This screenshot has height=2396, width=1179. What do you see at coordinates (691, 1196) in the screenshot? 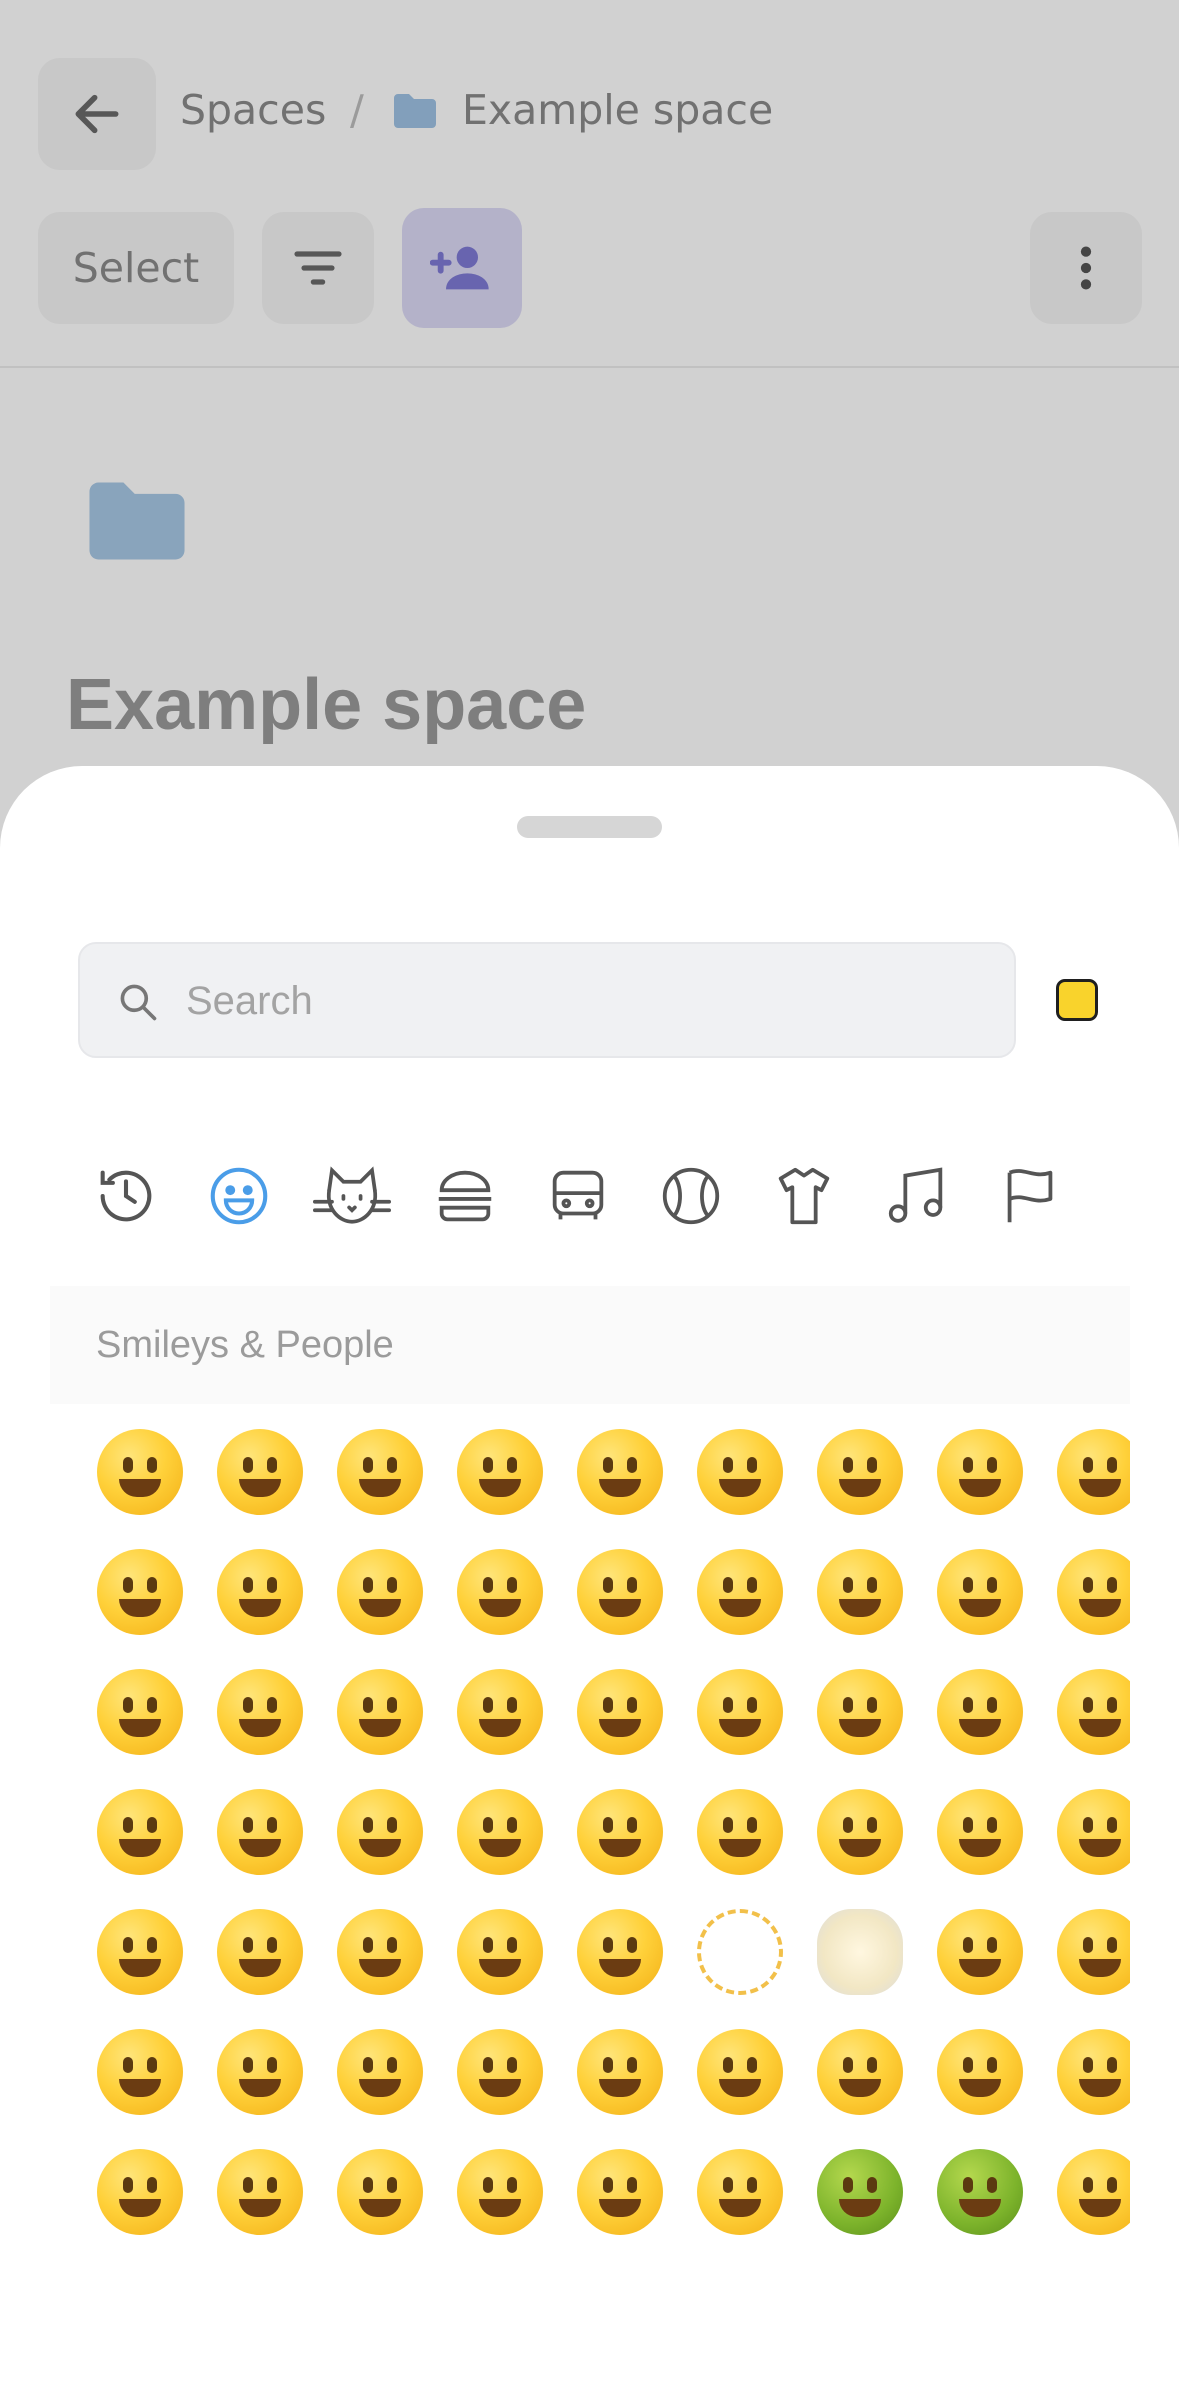
I see `category-activity` at bounding box center [691, 1196].